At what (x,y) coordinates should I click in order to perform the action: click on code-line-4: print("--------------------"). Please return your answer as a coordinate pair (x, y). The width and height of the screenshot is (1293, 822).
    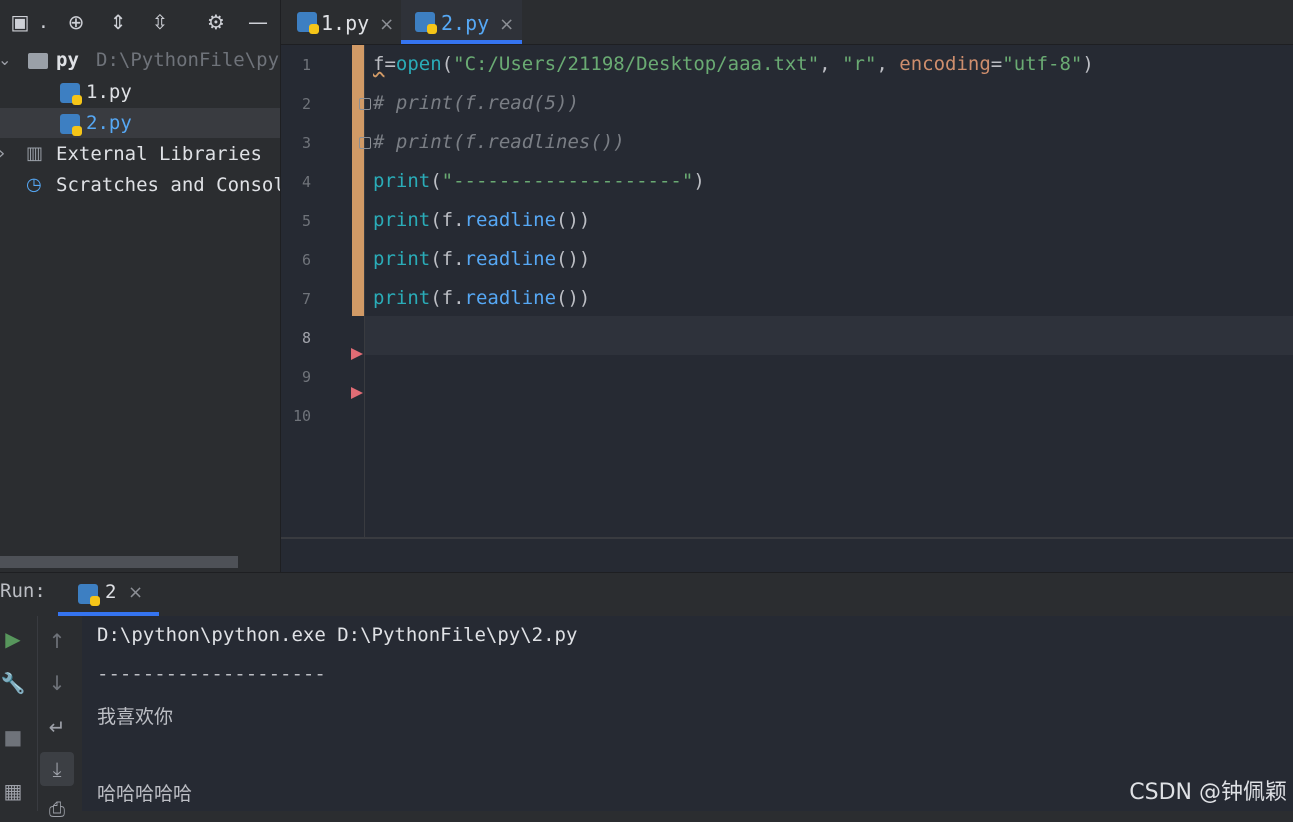
    Looking at the image, I should click on (539, 181).